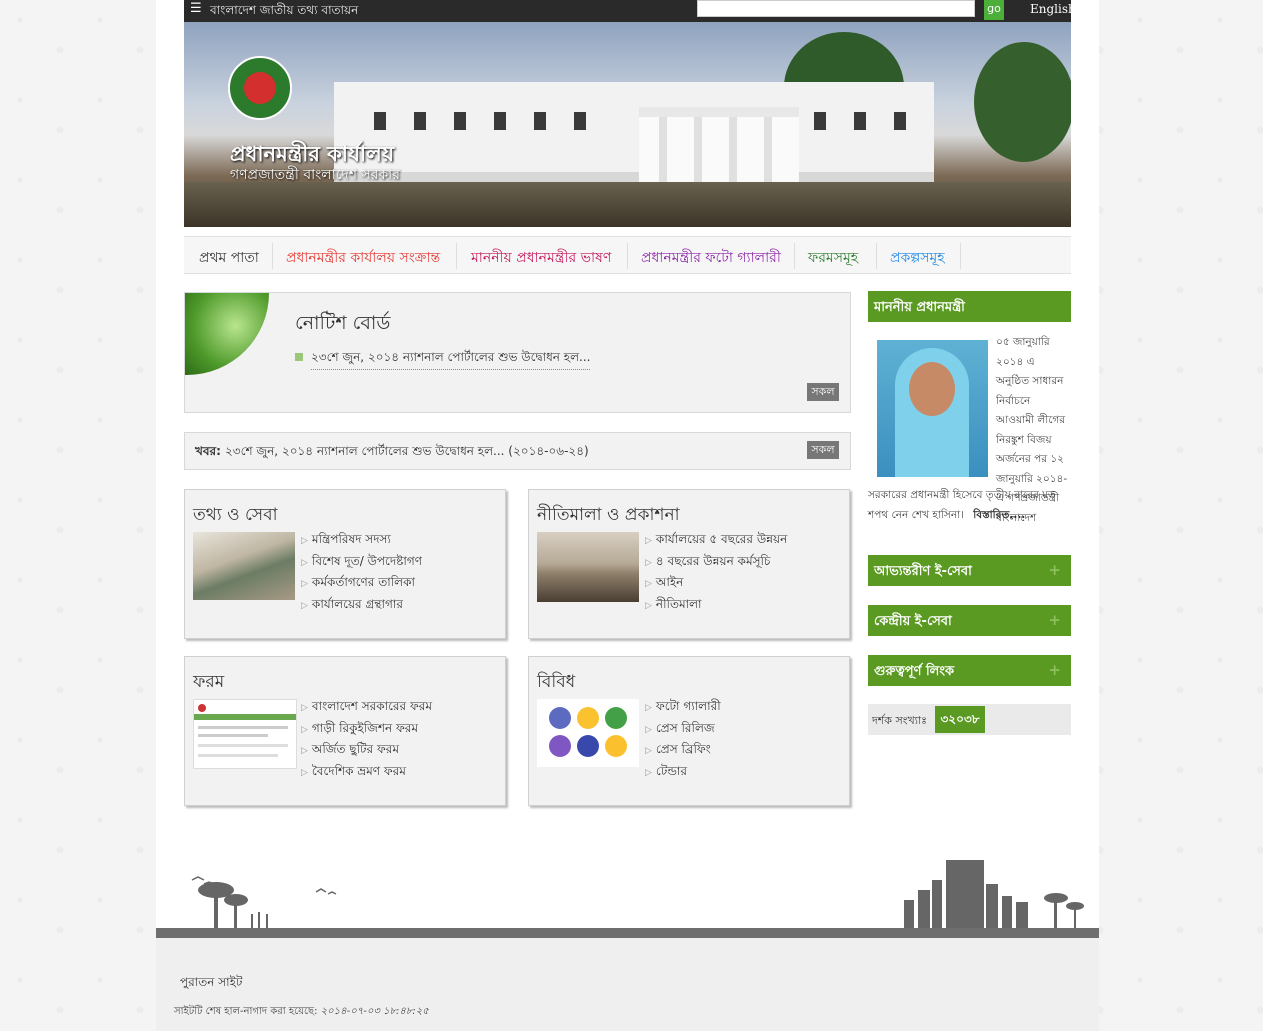 Image resolution: width=1263 pixels, height=1031 pixels. I want to click on visitor-label: দর্শক সংখ্যাঃ, so click(899, 720).